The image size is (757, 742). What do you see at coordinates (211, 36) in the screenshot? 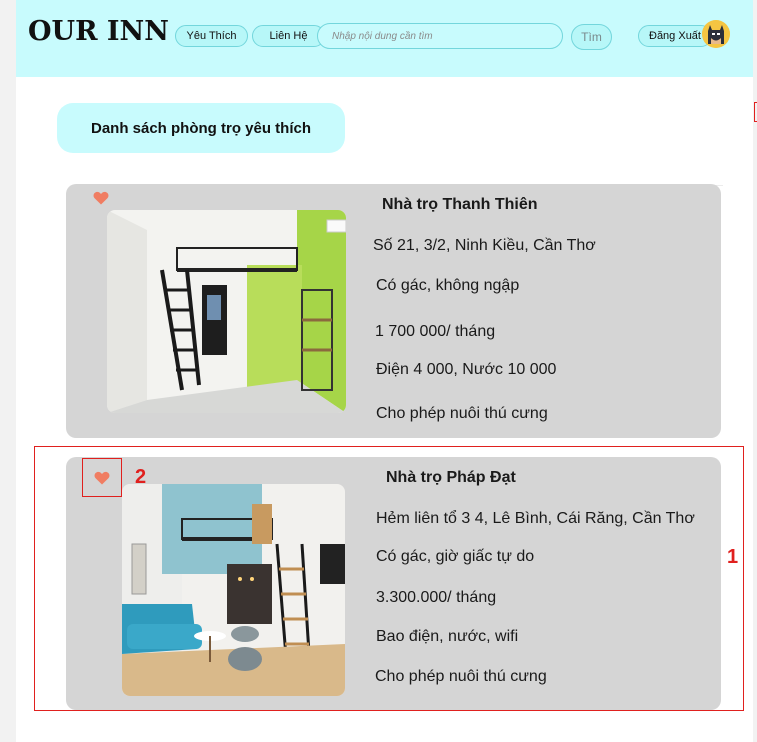
I see `nav-favorites-button: Yêu Thích` at bounding box center [211, 36].